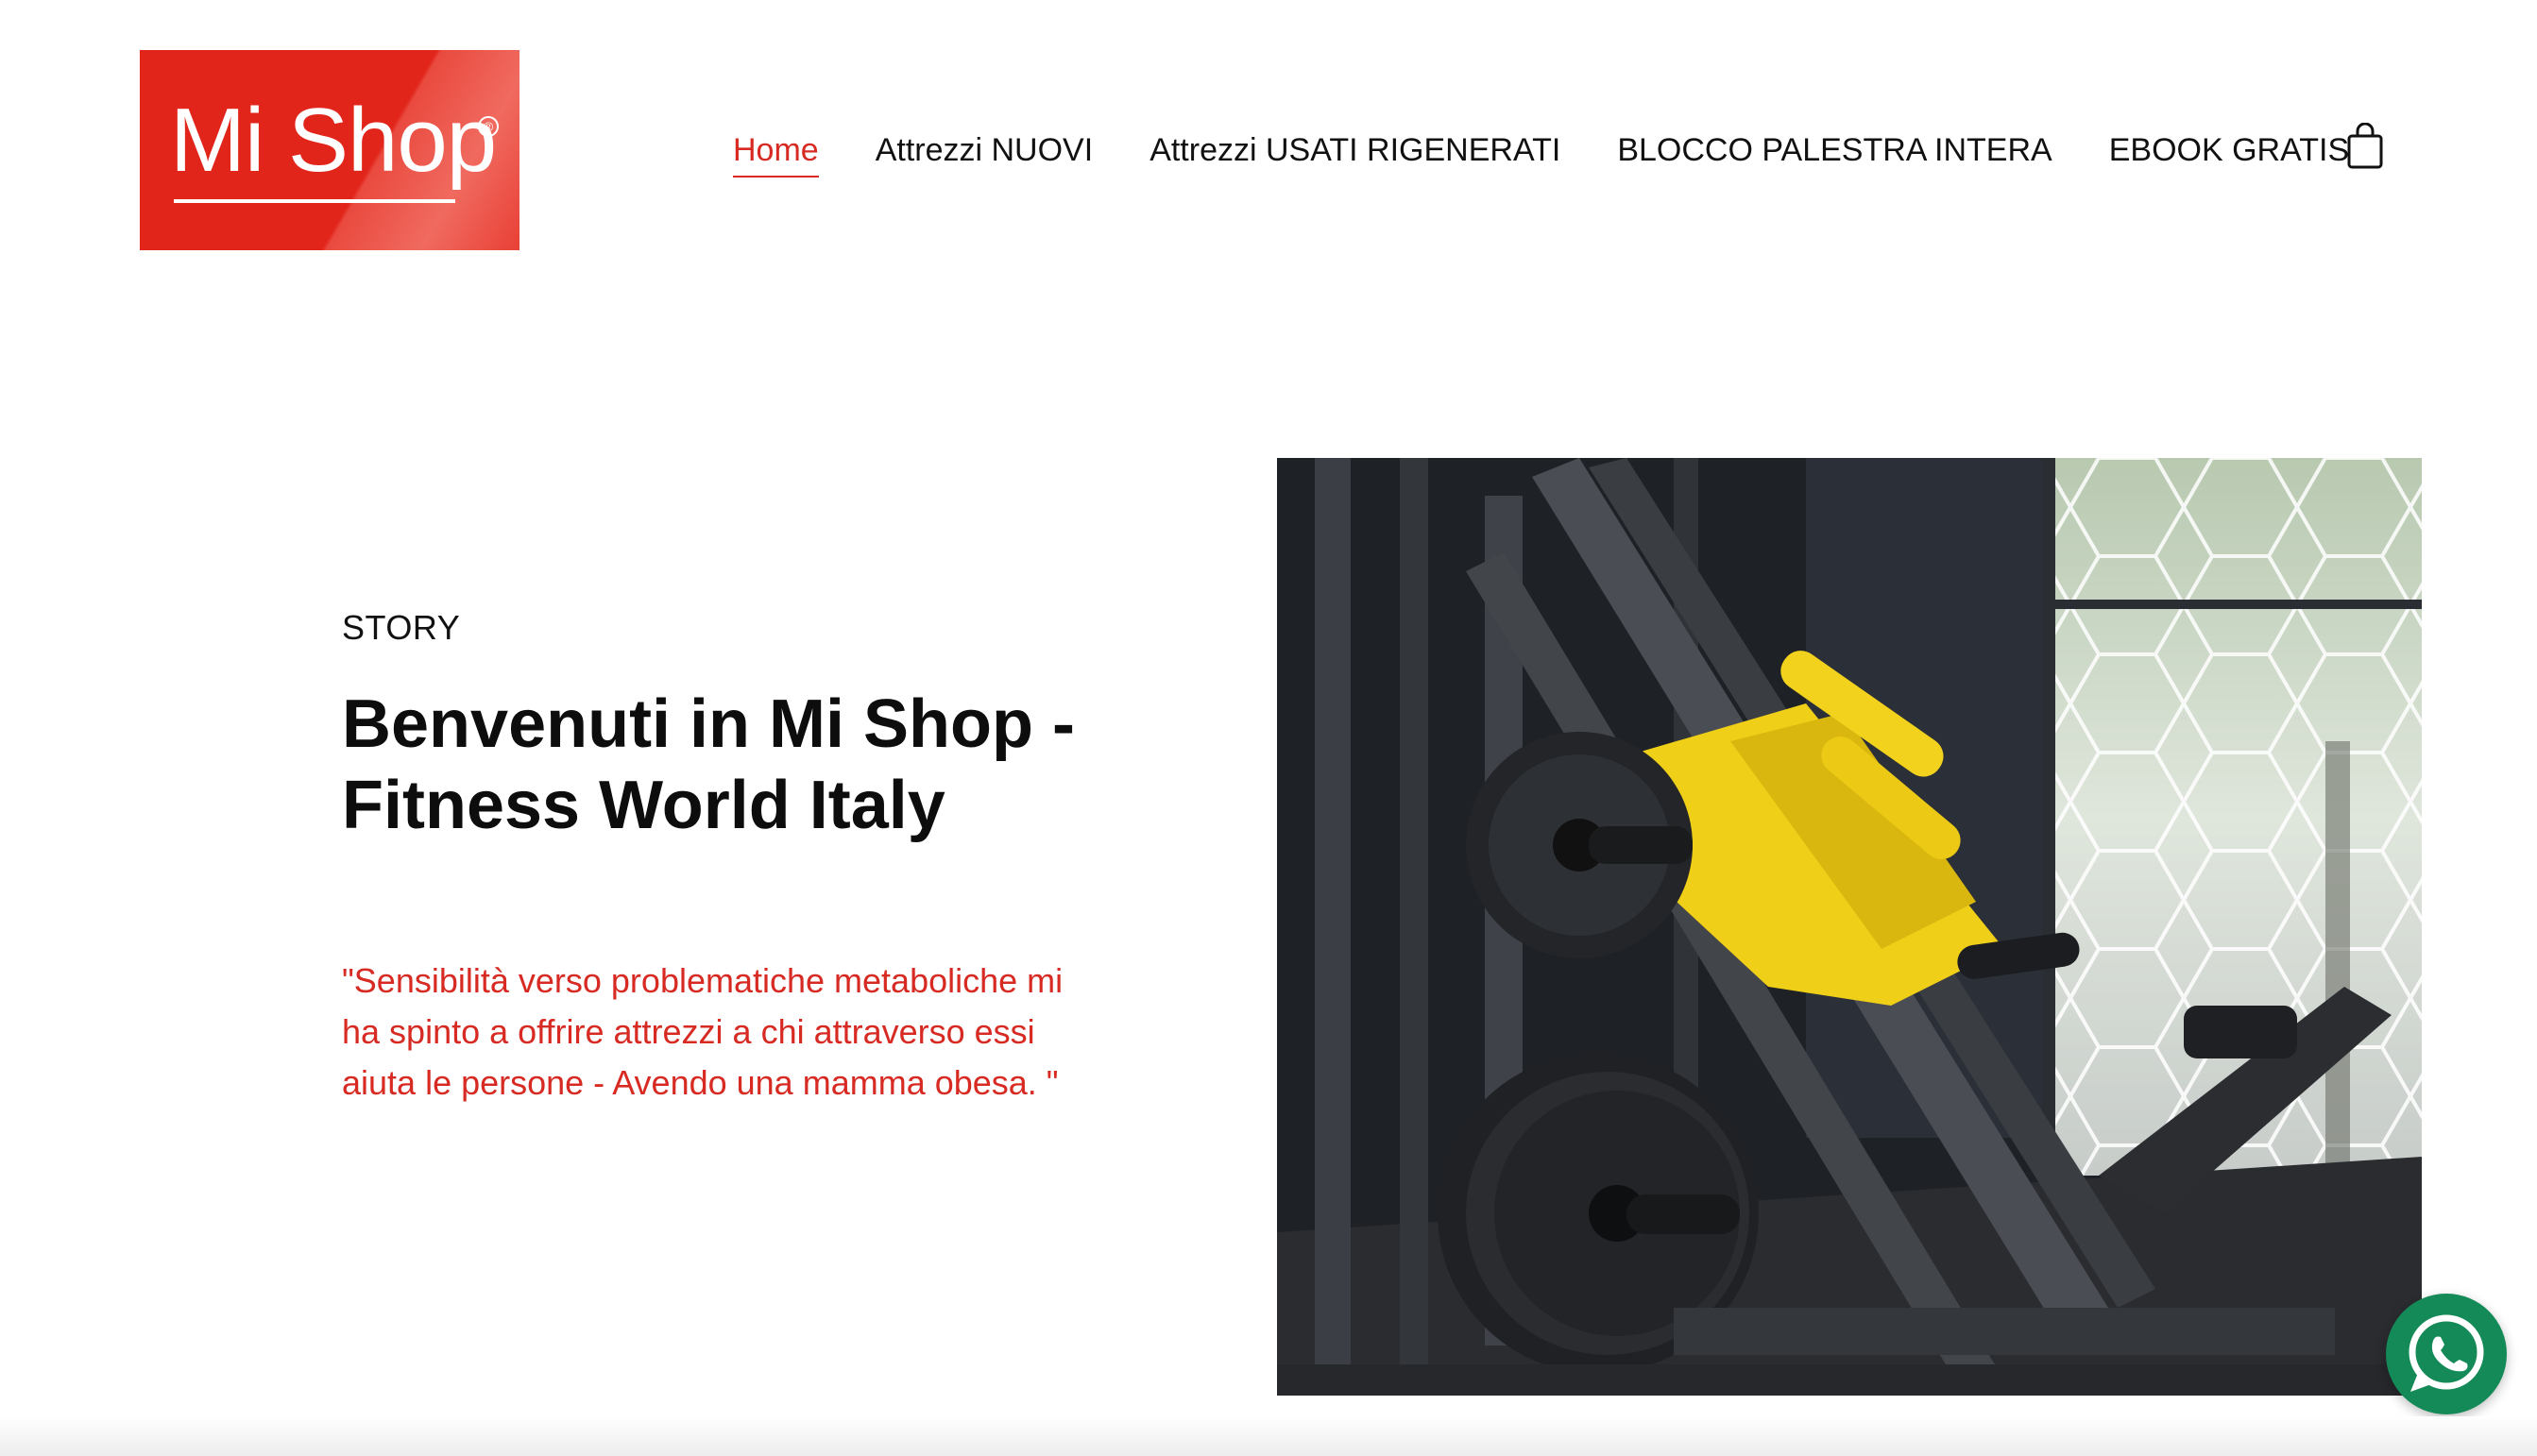 The width and height of the screenshot is (2537, 1456). What do you see at coordinates (2446, 1354) in the screenshot?
I see `whatsapp-icon` at bounding box center [2446, 1354].